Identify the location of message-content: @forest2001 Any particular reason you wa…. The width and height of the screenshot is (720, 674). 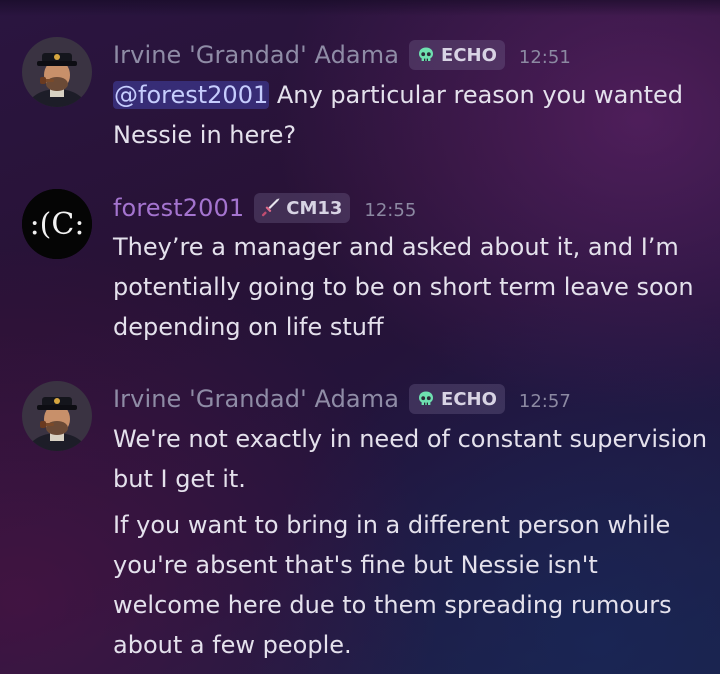
(410, 115).